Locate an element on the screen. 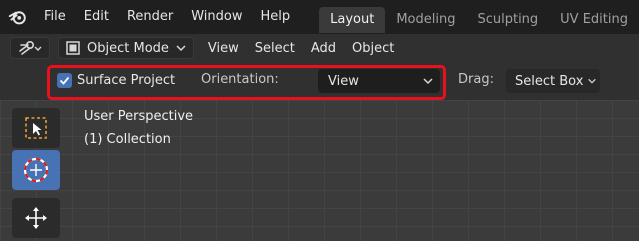  tab-uv-editing: UV Editing is located at coordinates (594, 20).